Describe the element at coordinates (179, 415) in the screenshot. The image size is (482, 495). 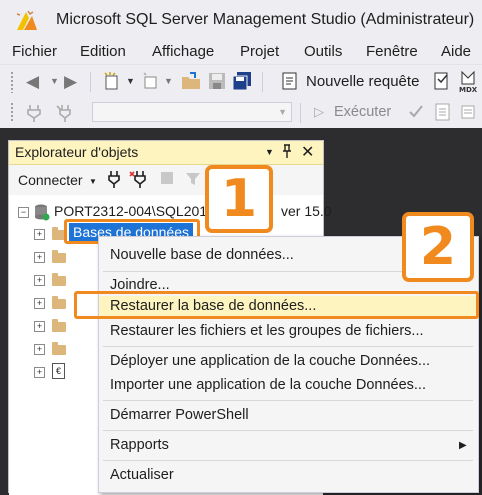
I see `menu-item-start-powershell: Démarrer PowerShell` at that location.